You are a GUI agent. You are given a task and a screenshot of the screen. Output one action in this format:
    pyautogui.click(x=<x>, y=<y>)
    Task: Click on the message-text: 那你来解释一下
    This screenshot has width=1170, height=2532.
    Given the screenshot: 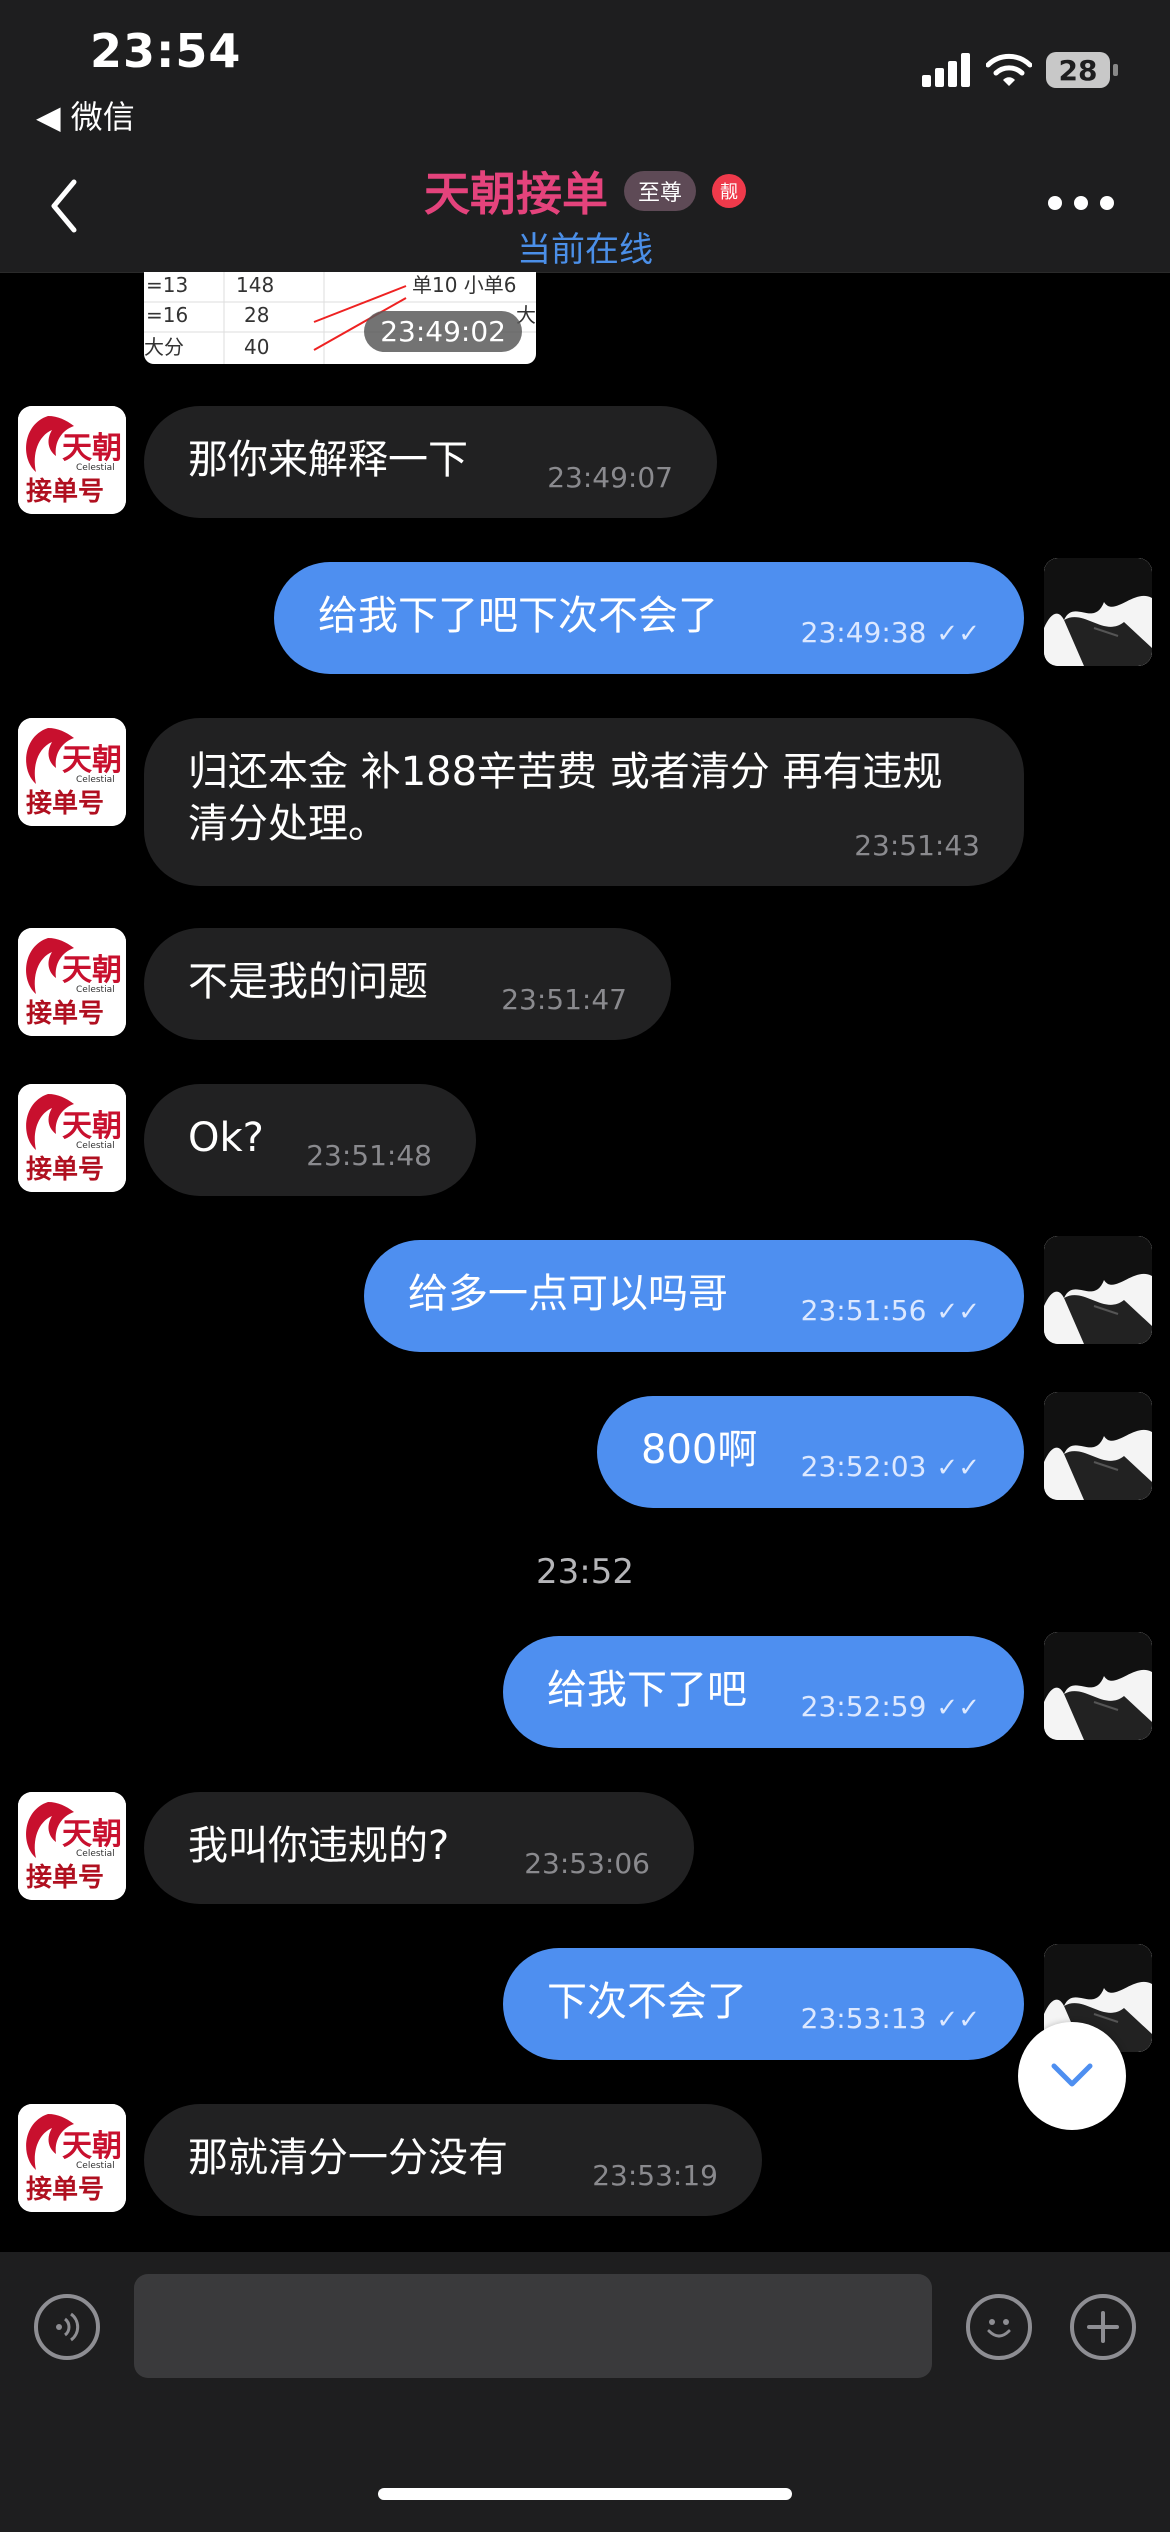 What is the action you would take?
    pyautogui.click(x=328, y=460)
    